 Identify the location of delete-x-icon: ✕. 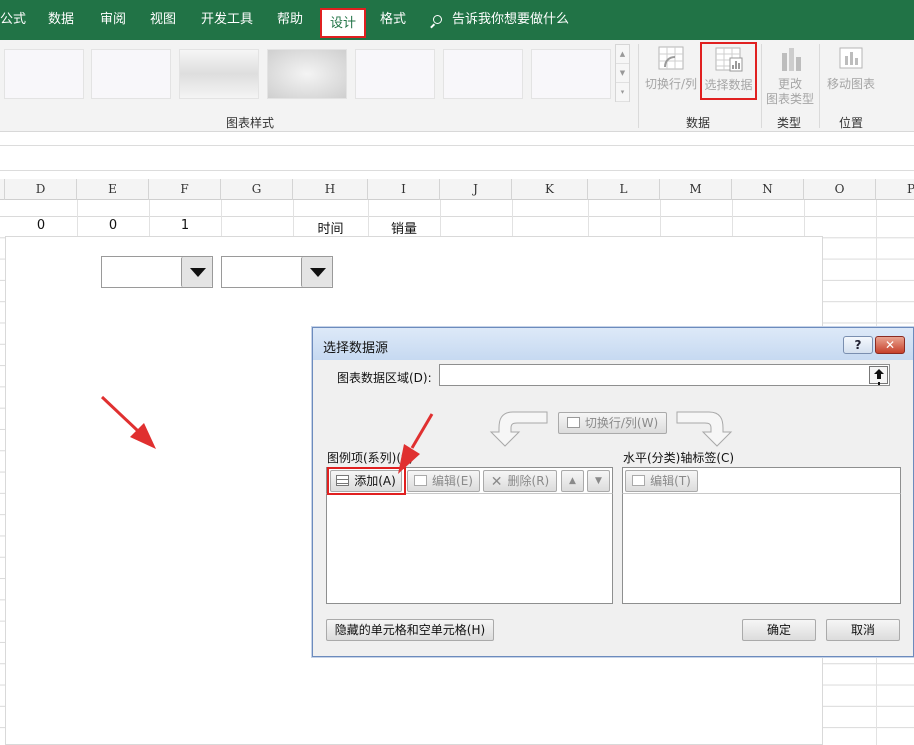
(496, 482).